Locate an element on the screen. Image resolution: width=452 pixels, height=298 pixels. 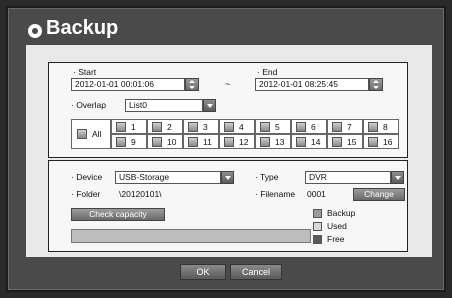
capacity-bar is located at coordinates (191, 236).